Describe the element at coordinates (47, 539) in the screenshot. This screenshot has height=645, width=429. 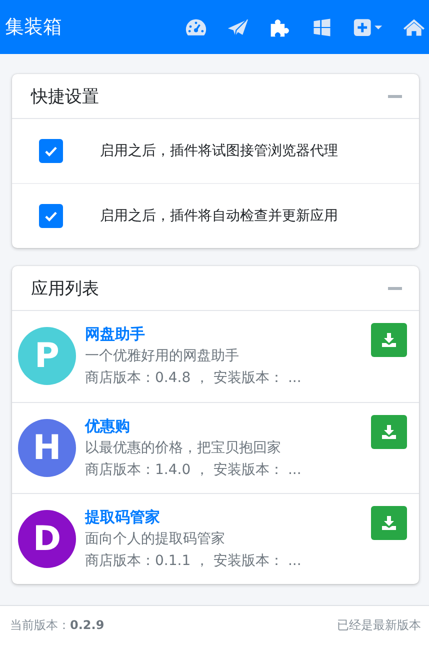
I see `app-avatar: D` at that location.